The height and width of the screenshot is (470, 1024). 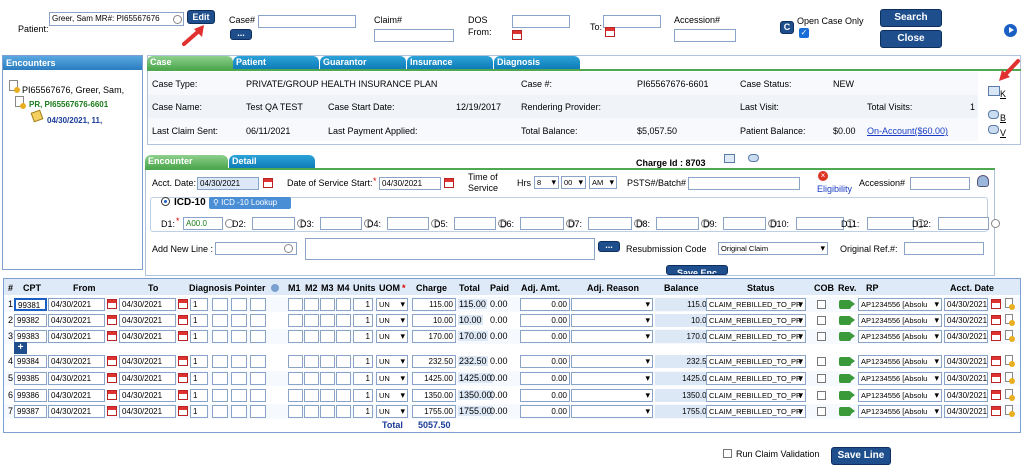 I want to click on mins-select: 00, so click(x=573, y=182).